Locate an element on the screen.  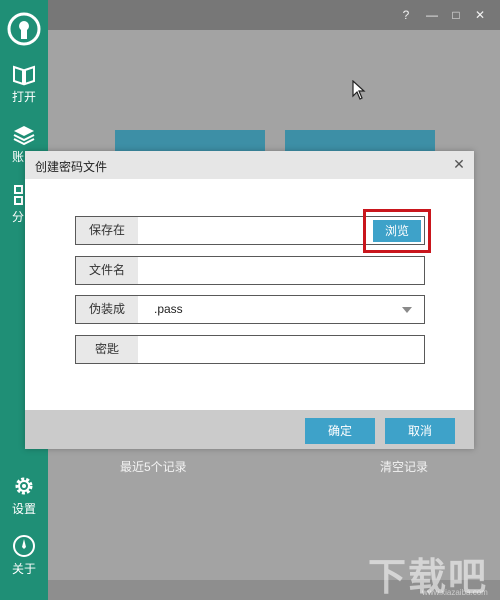
dialog-header: 创建密码文件 ✕ is located at coordinates (249, 165).